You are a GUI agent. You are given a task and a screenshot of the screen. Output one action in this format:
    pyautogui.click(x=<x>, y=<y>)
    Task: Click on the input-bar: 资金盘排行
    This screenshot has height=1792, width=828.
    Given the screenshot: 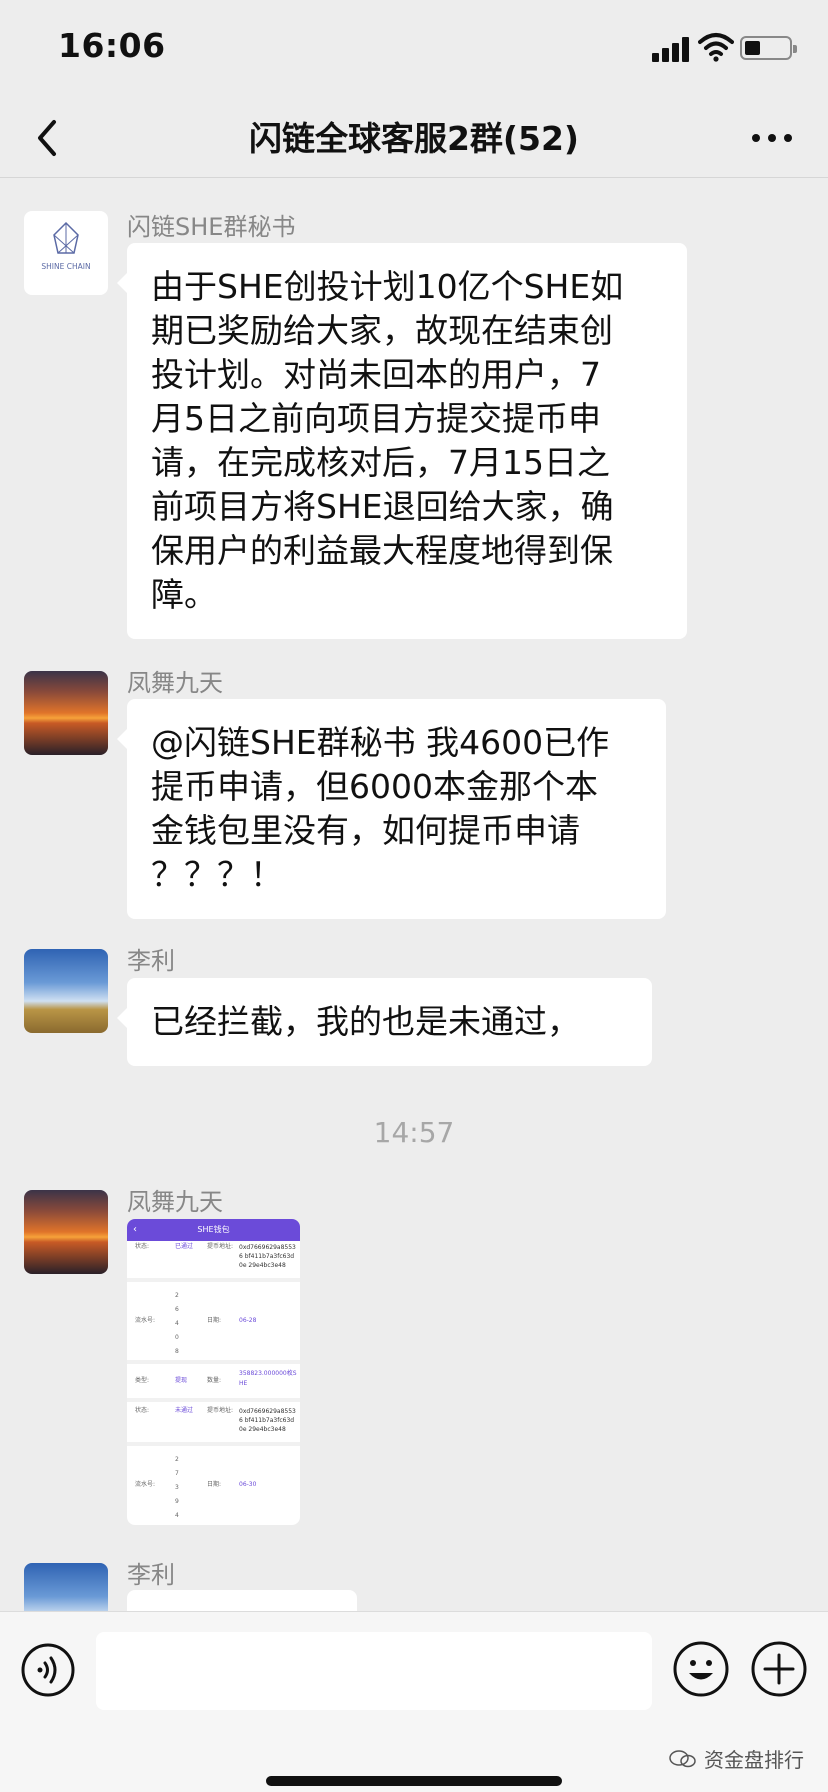 What is the action you would take?
    pyautogui.click(x=414, y=1701)
    